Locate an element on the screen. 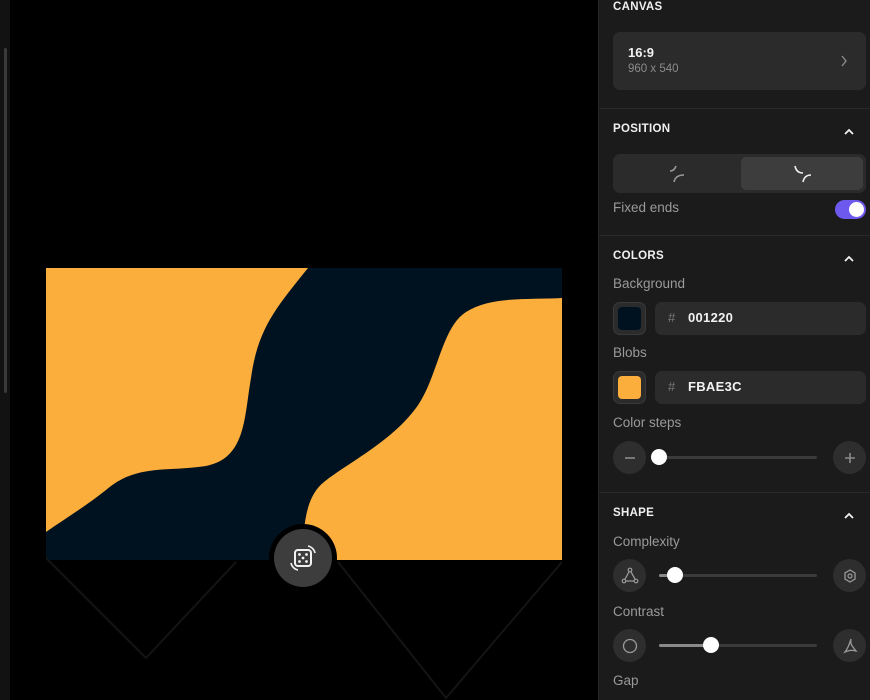  triangle-nodes-icon is located at coordinates (629, 575).